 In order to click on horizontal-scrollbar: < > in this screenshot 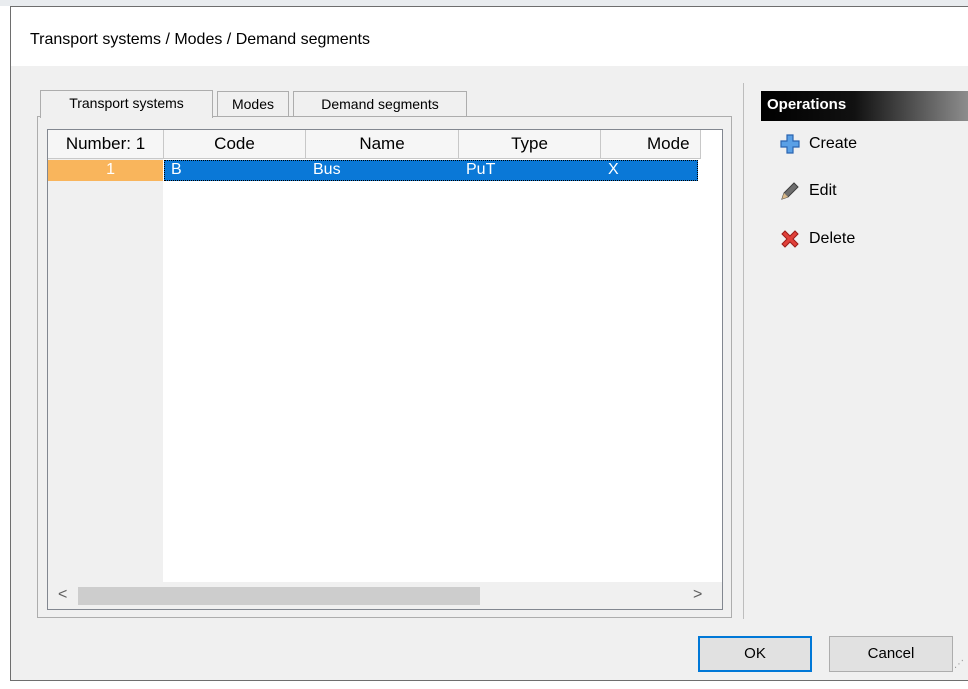, I will do `click(385, 595)`.